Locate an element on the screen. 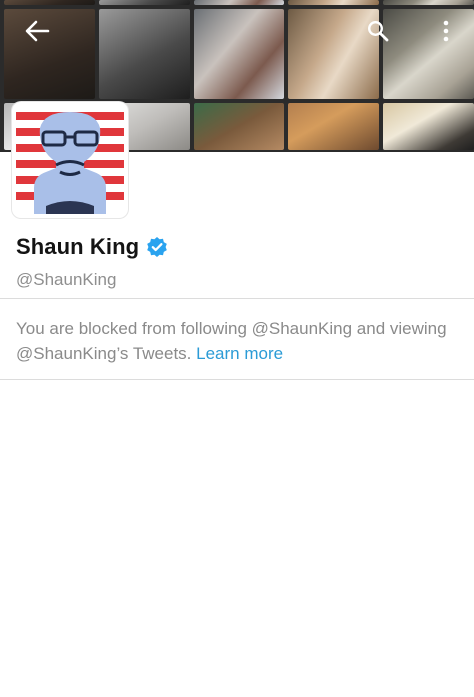 This screenshot has height=697, width=474. profile-name-row: Shaun King is located at coordinates (92, 247).